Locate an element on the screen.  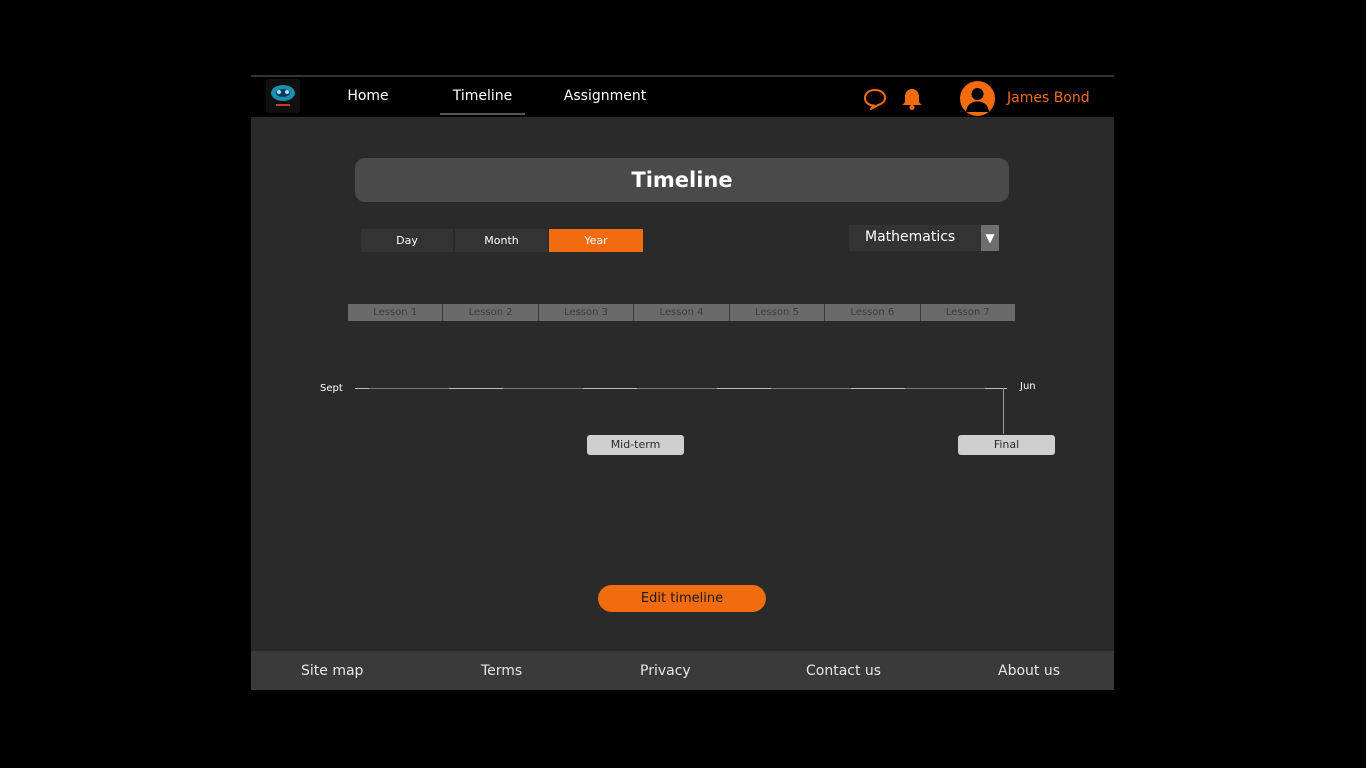
bell-icon is located at coordinates (912, 99).